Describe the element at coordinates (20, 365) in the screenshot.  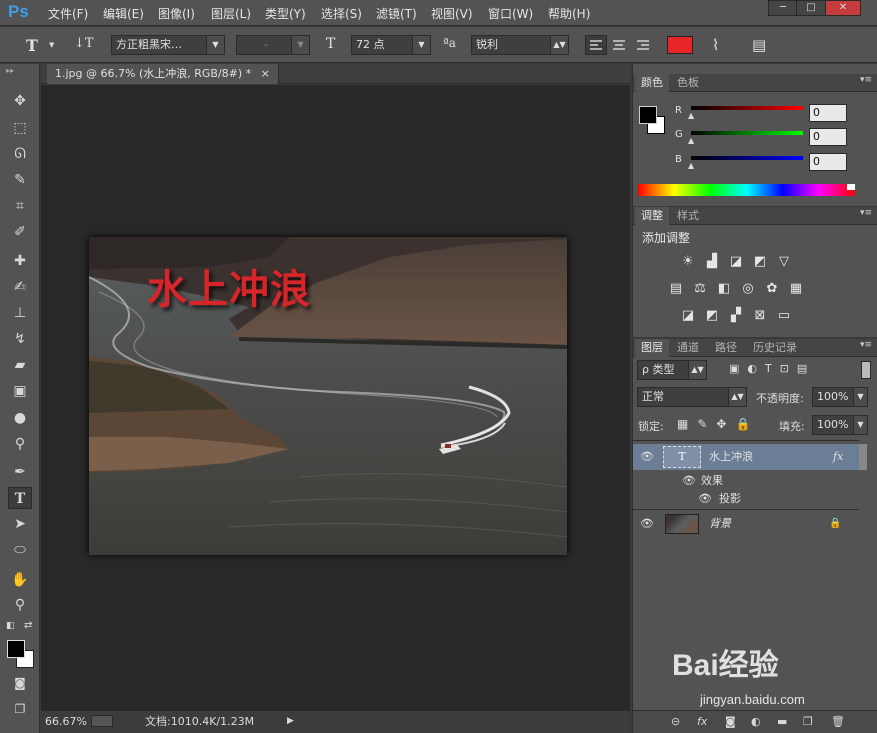
I see `eraser-tool-icon: ▰` at that location.